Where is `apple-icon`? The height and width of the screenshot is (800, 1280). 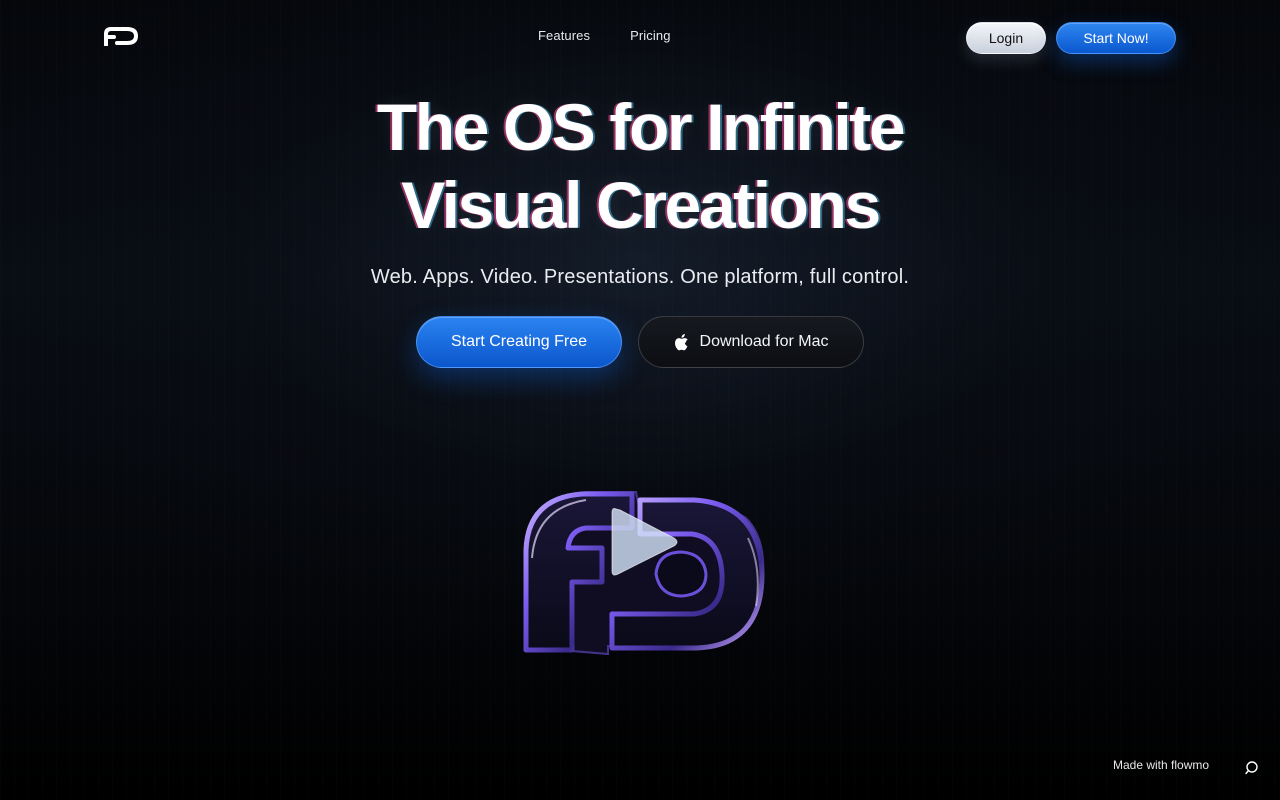
apple-icon is located at coordinates (681, 342).